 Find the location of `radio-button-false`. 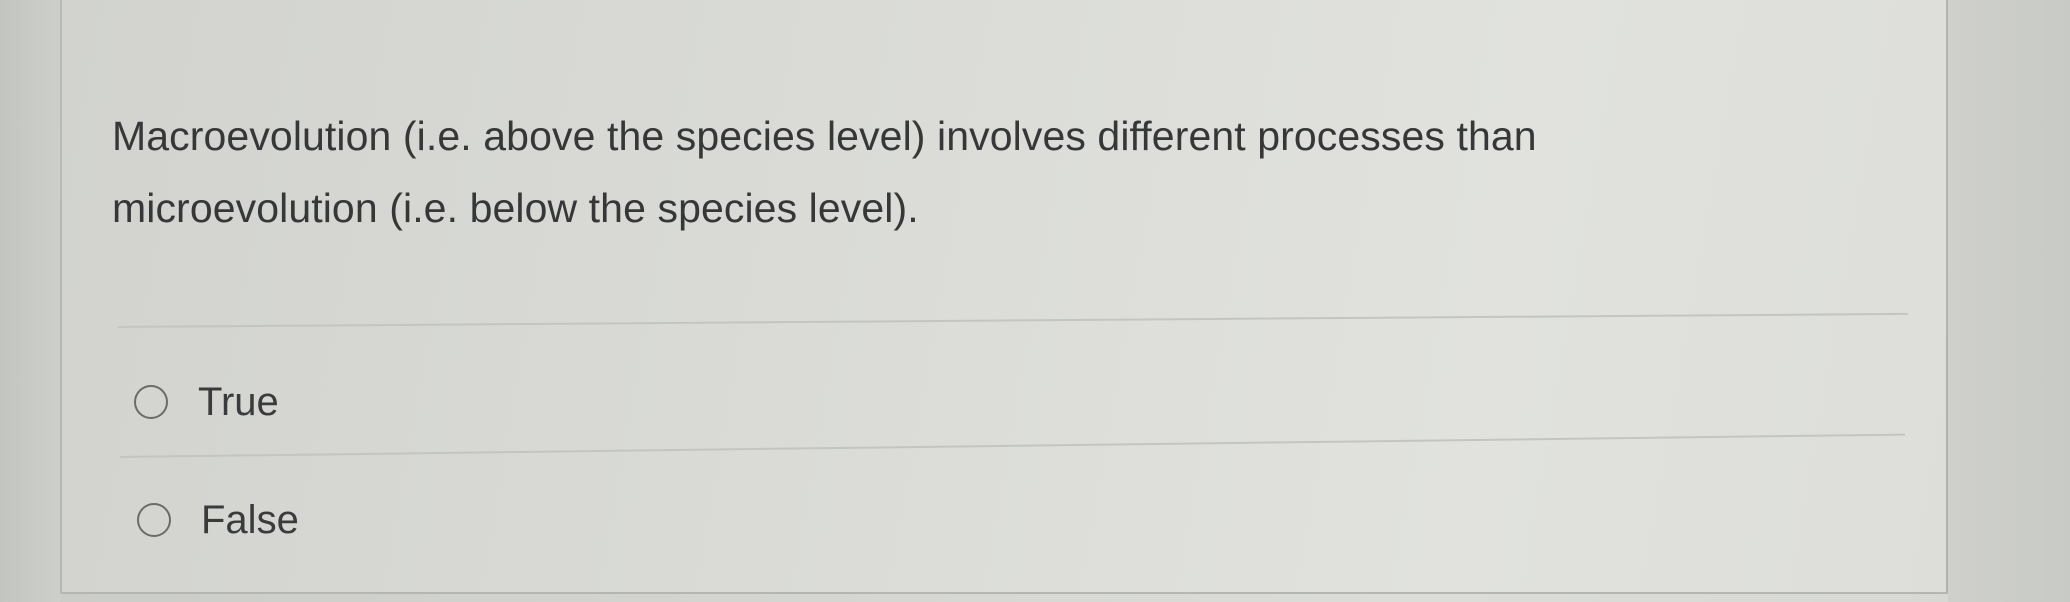

radio-button-false is located at coordinates (154, 520).